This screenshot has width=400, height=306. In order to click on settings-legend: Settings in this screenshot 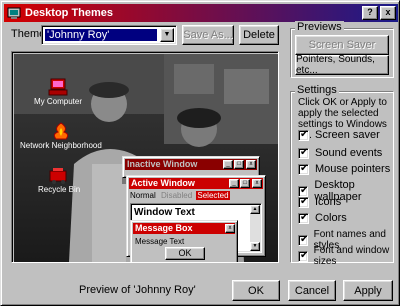, I will do `click(317, 90)`.